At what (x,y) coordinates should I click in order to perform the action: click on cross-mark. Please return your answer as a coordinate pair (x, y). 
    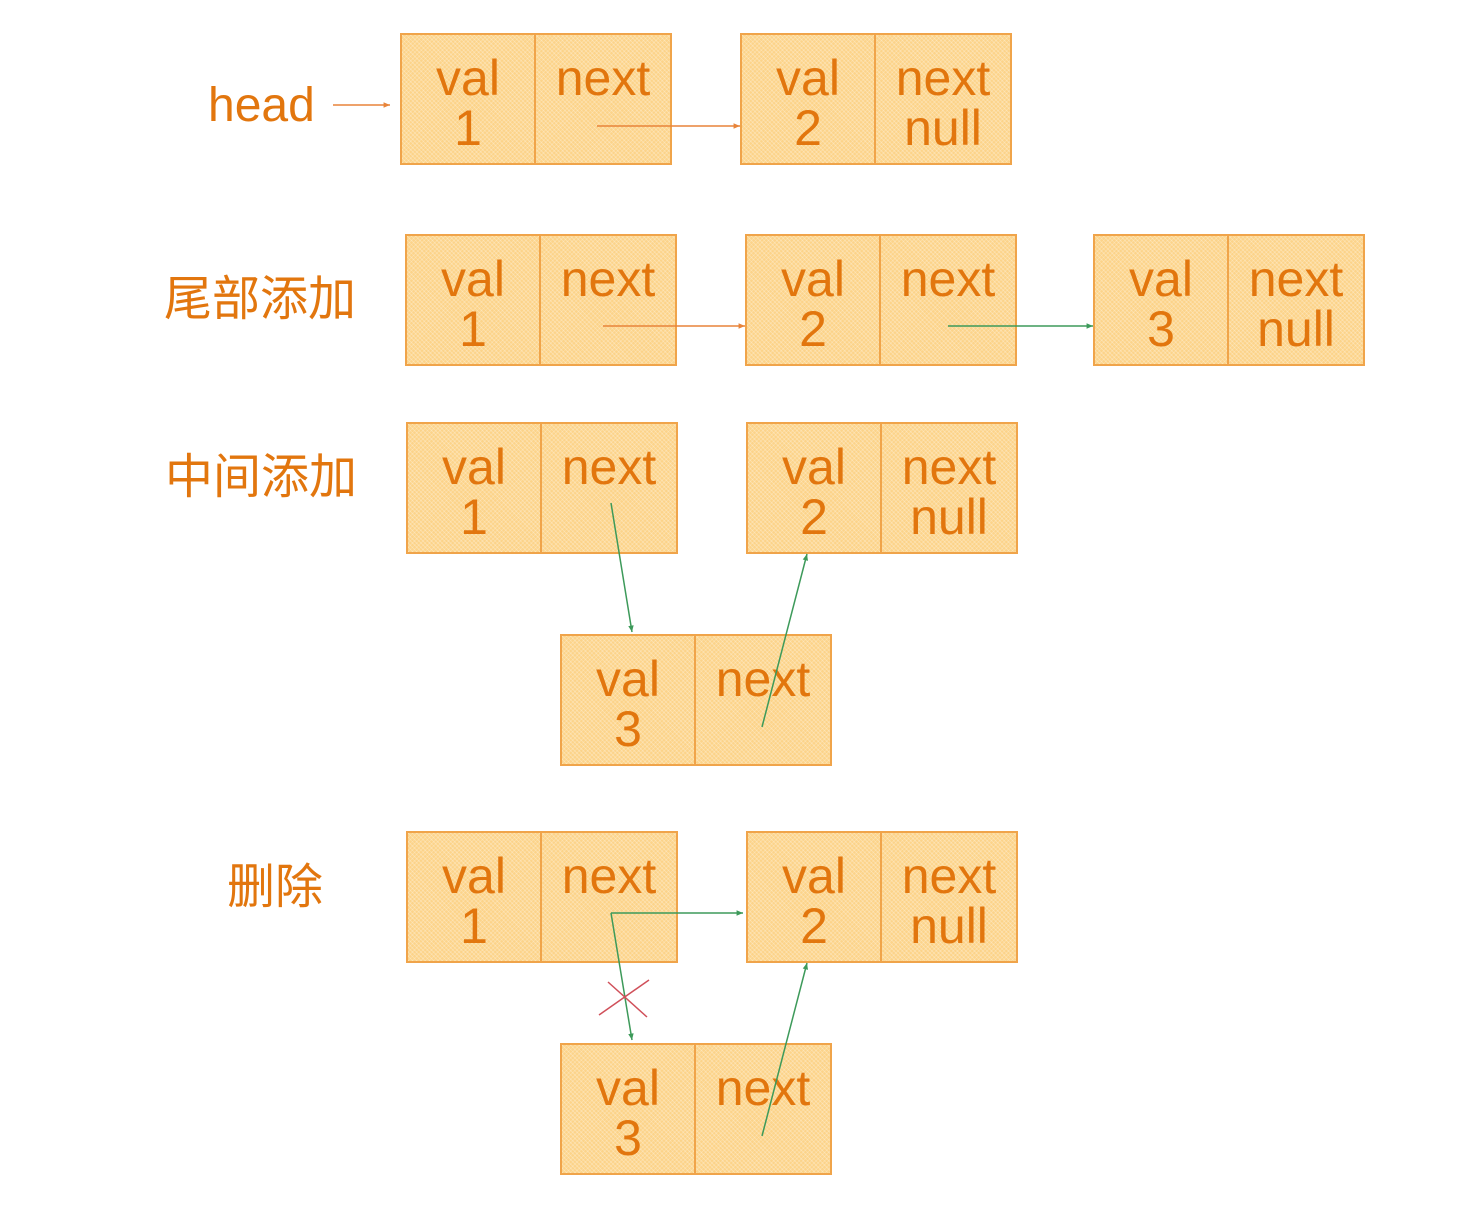
    Looking at the image, I should click on (624, 997).